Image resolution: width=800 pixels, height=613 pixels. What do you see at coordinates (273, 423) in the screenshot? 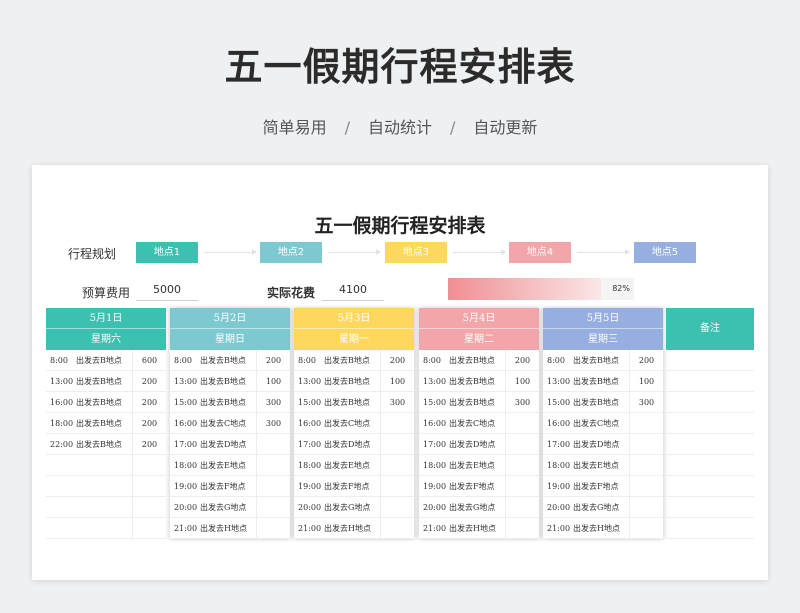
I see `row-cost: 300` at bounding box center [273, 423].